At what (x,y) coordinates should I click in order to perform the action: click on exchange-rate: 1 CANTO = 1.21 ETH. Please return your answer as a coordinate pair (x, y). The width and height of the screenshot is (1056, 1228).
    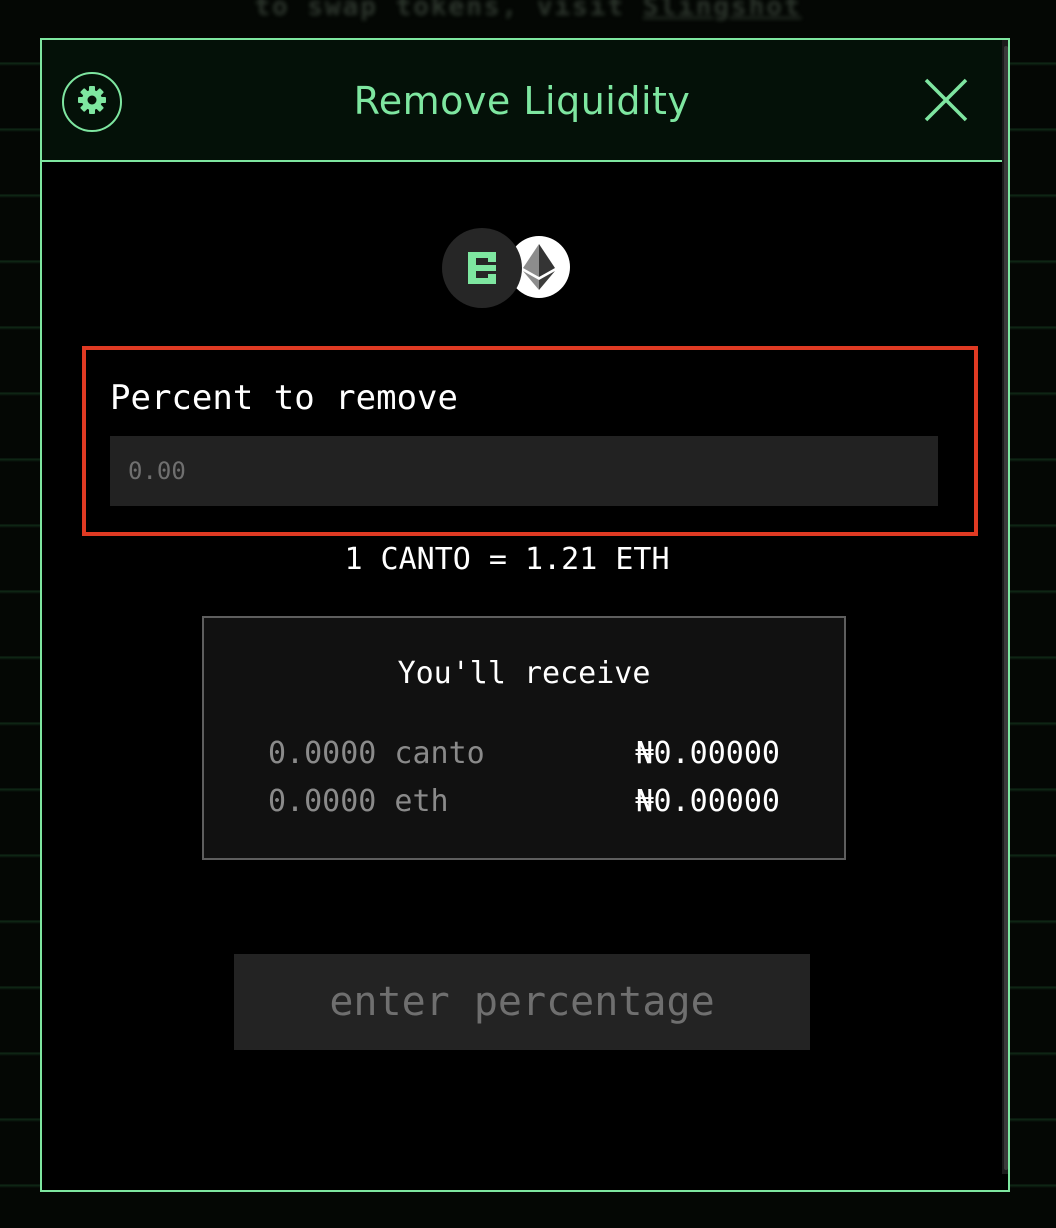
    Looking at the image, I should click on (507, 559).